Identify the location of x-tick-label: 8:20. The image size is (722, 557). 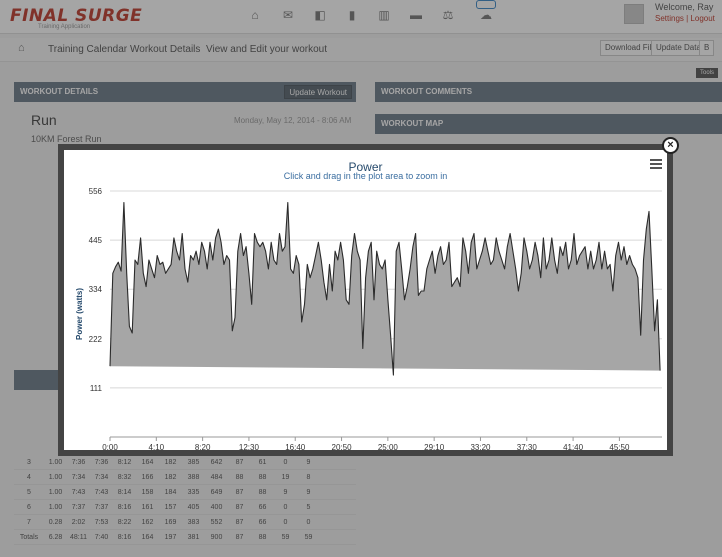
(203, 446).